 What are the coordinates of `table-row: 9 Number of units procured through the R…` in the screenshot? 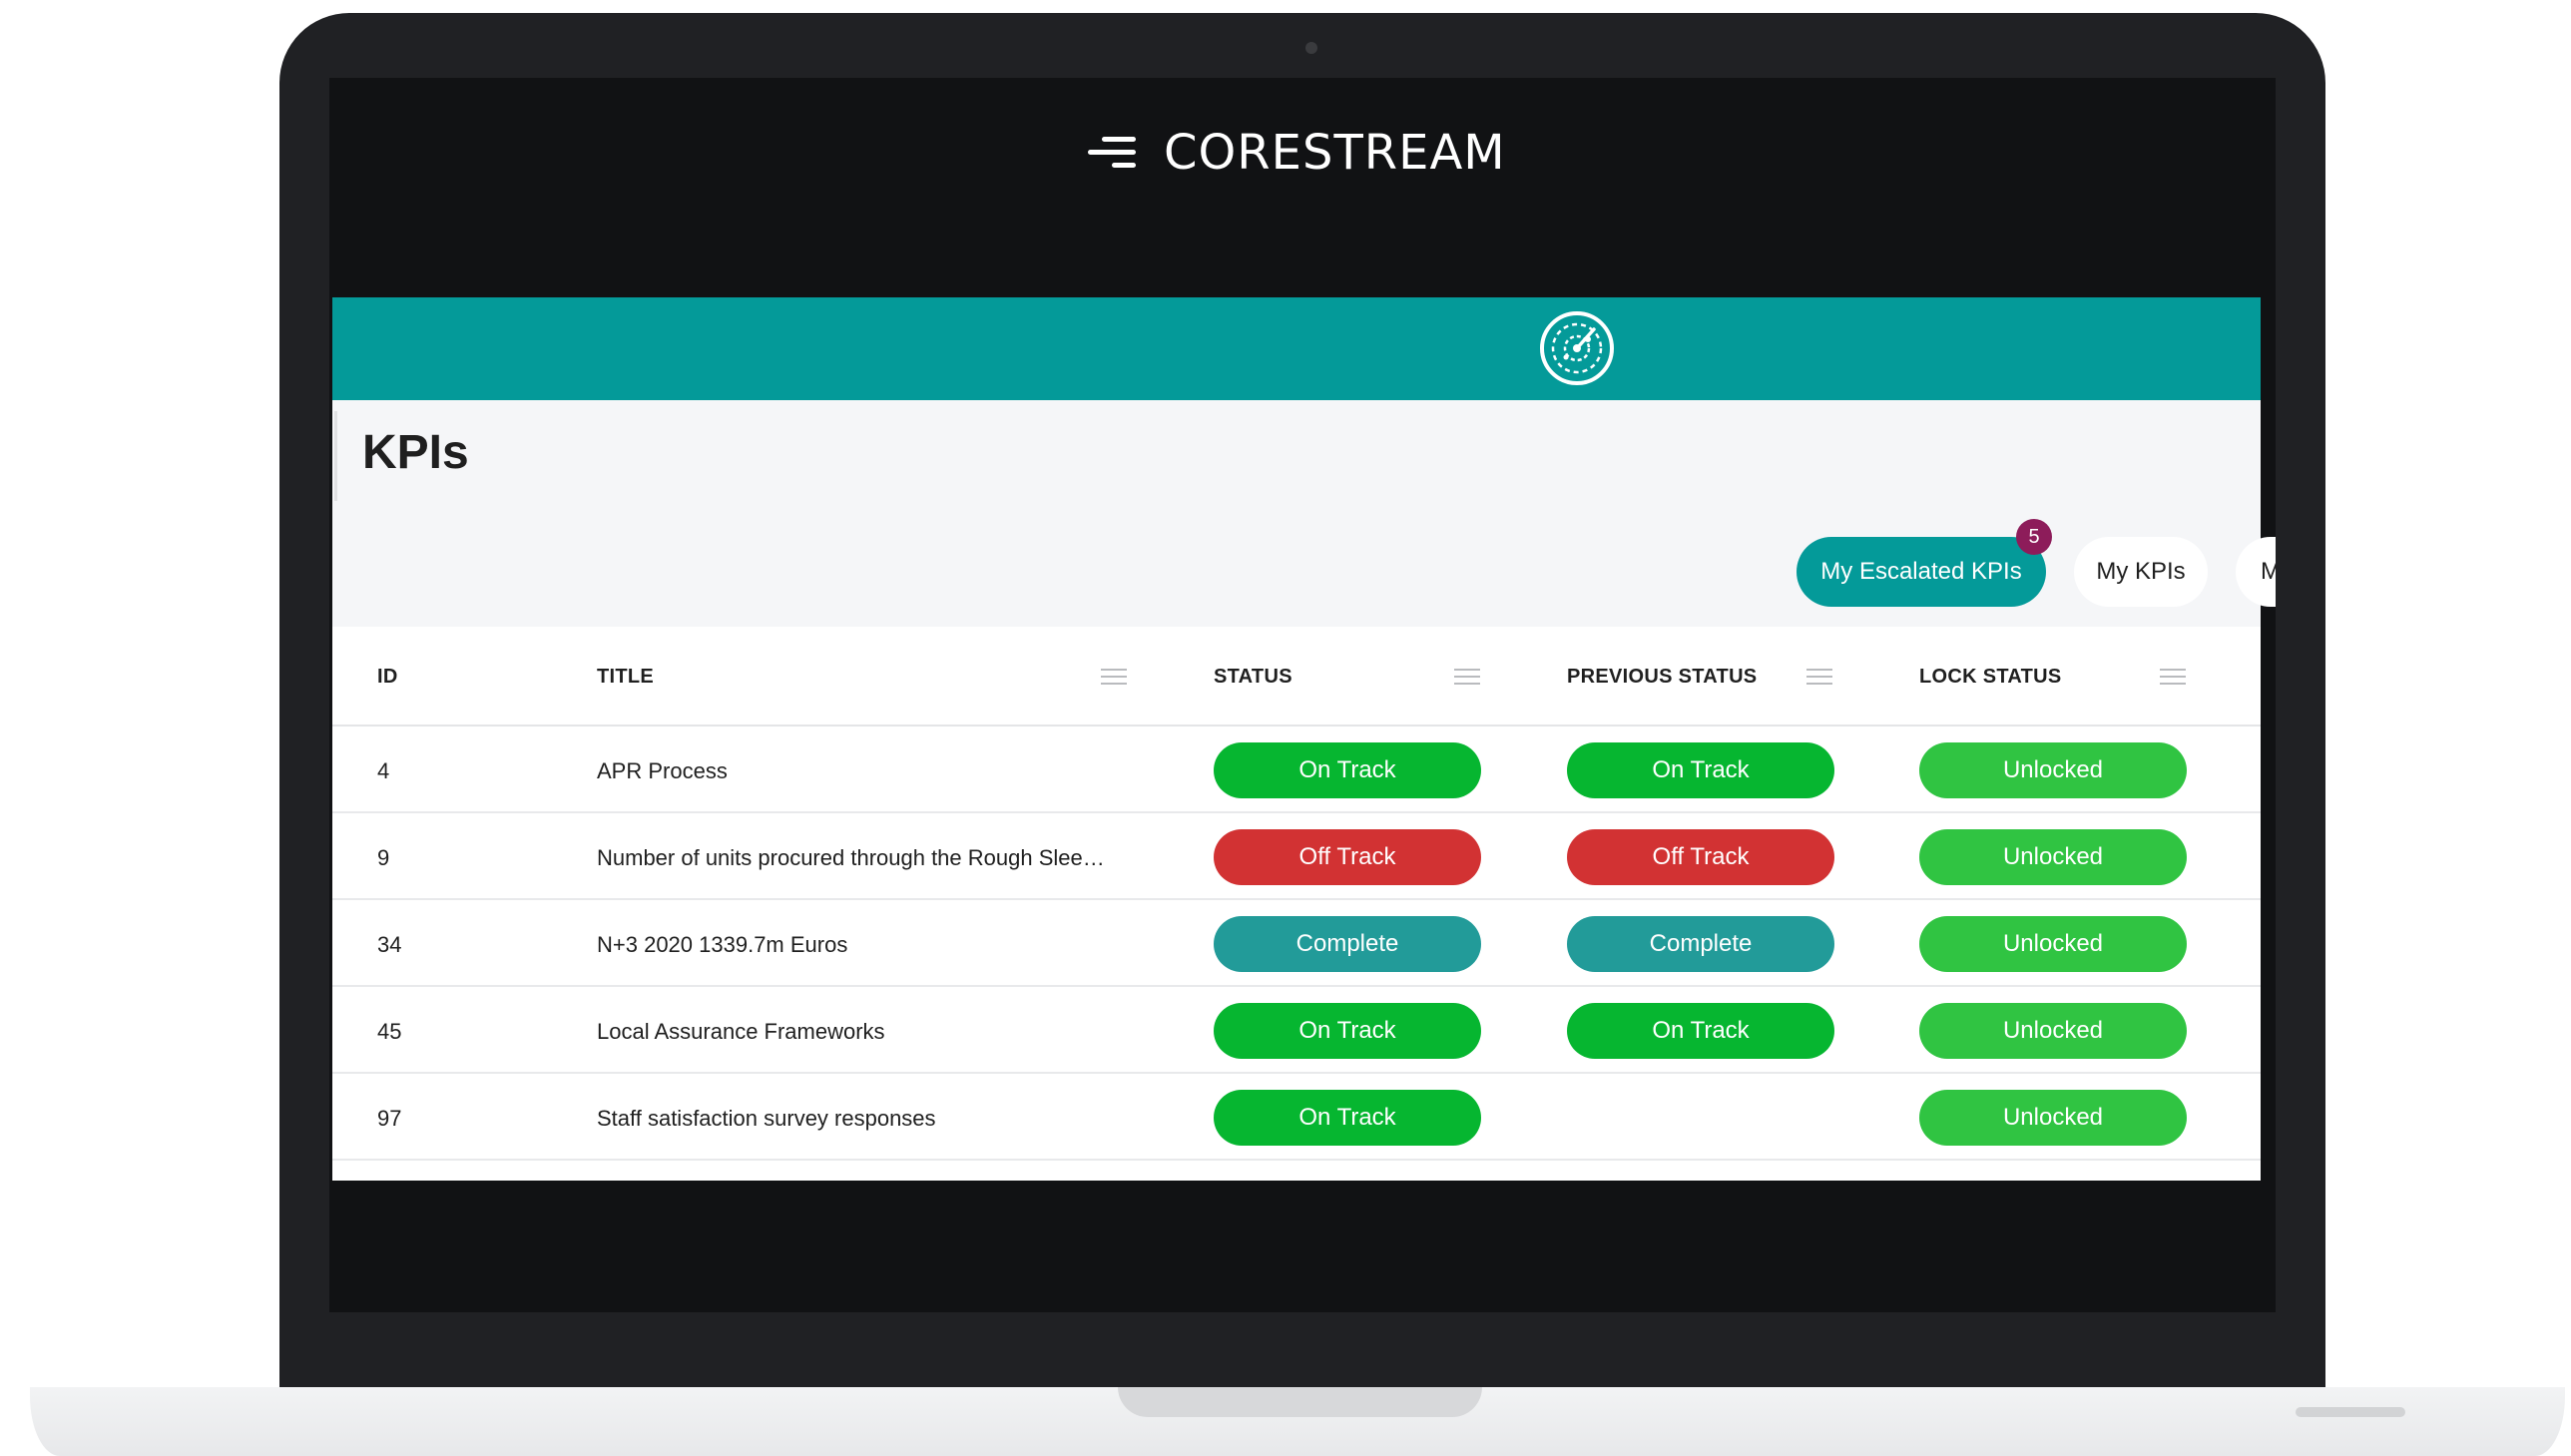 It's located at (1296, 857).